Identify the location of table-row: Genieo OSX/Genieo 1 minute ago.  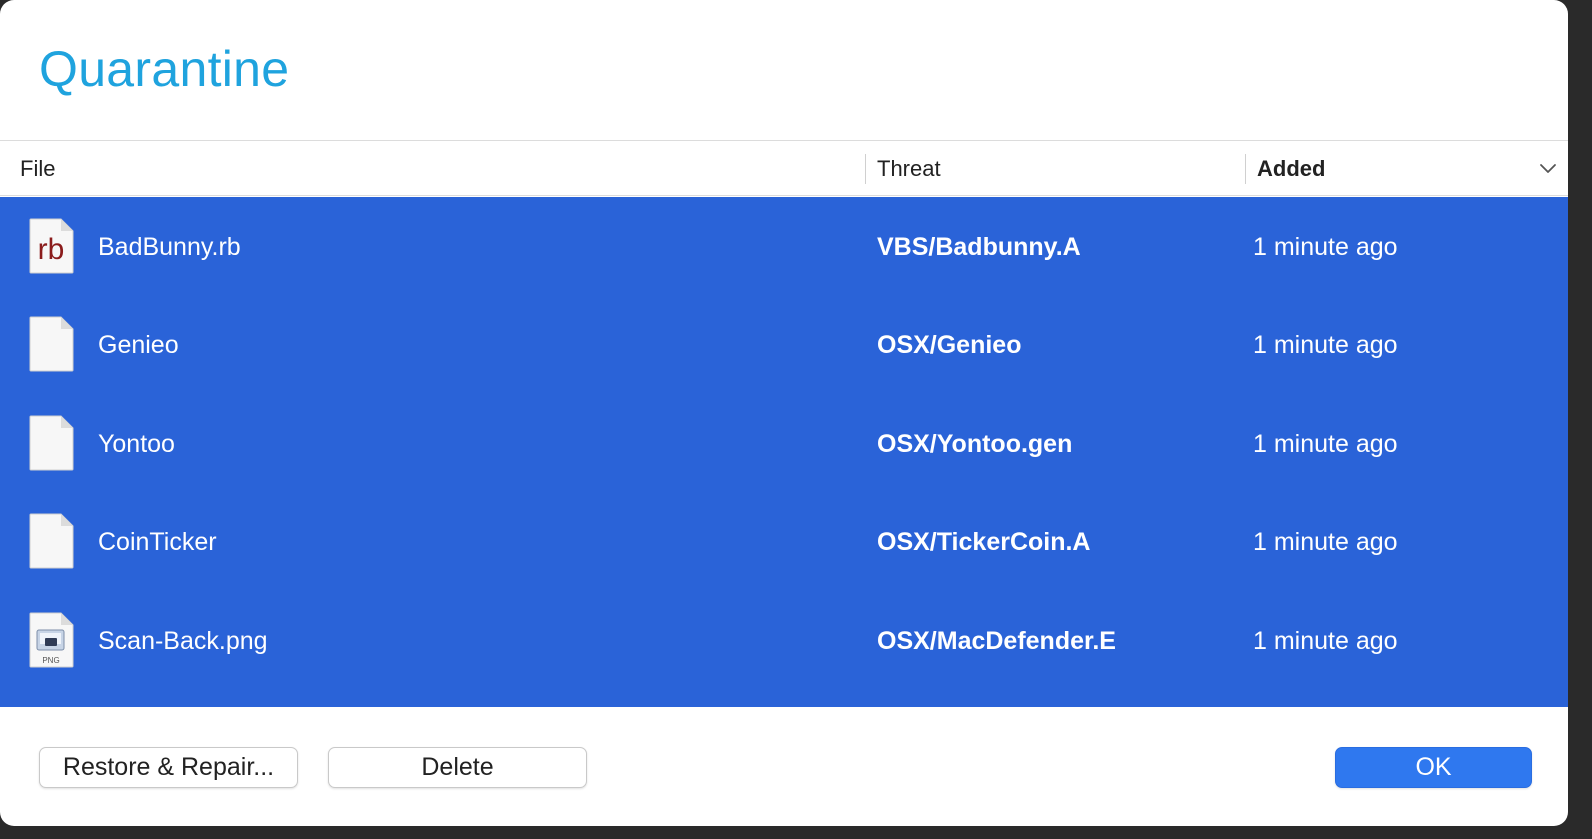
(784, 344).